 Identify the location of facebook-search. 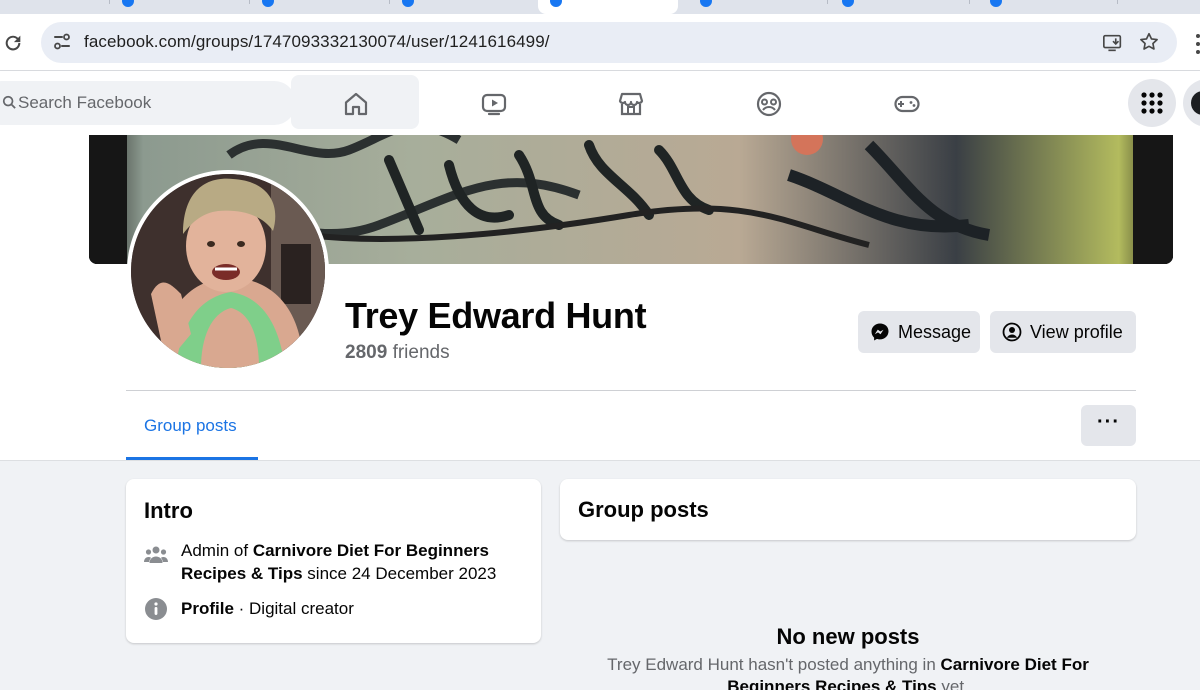
(148, 103).